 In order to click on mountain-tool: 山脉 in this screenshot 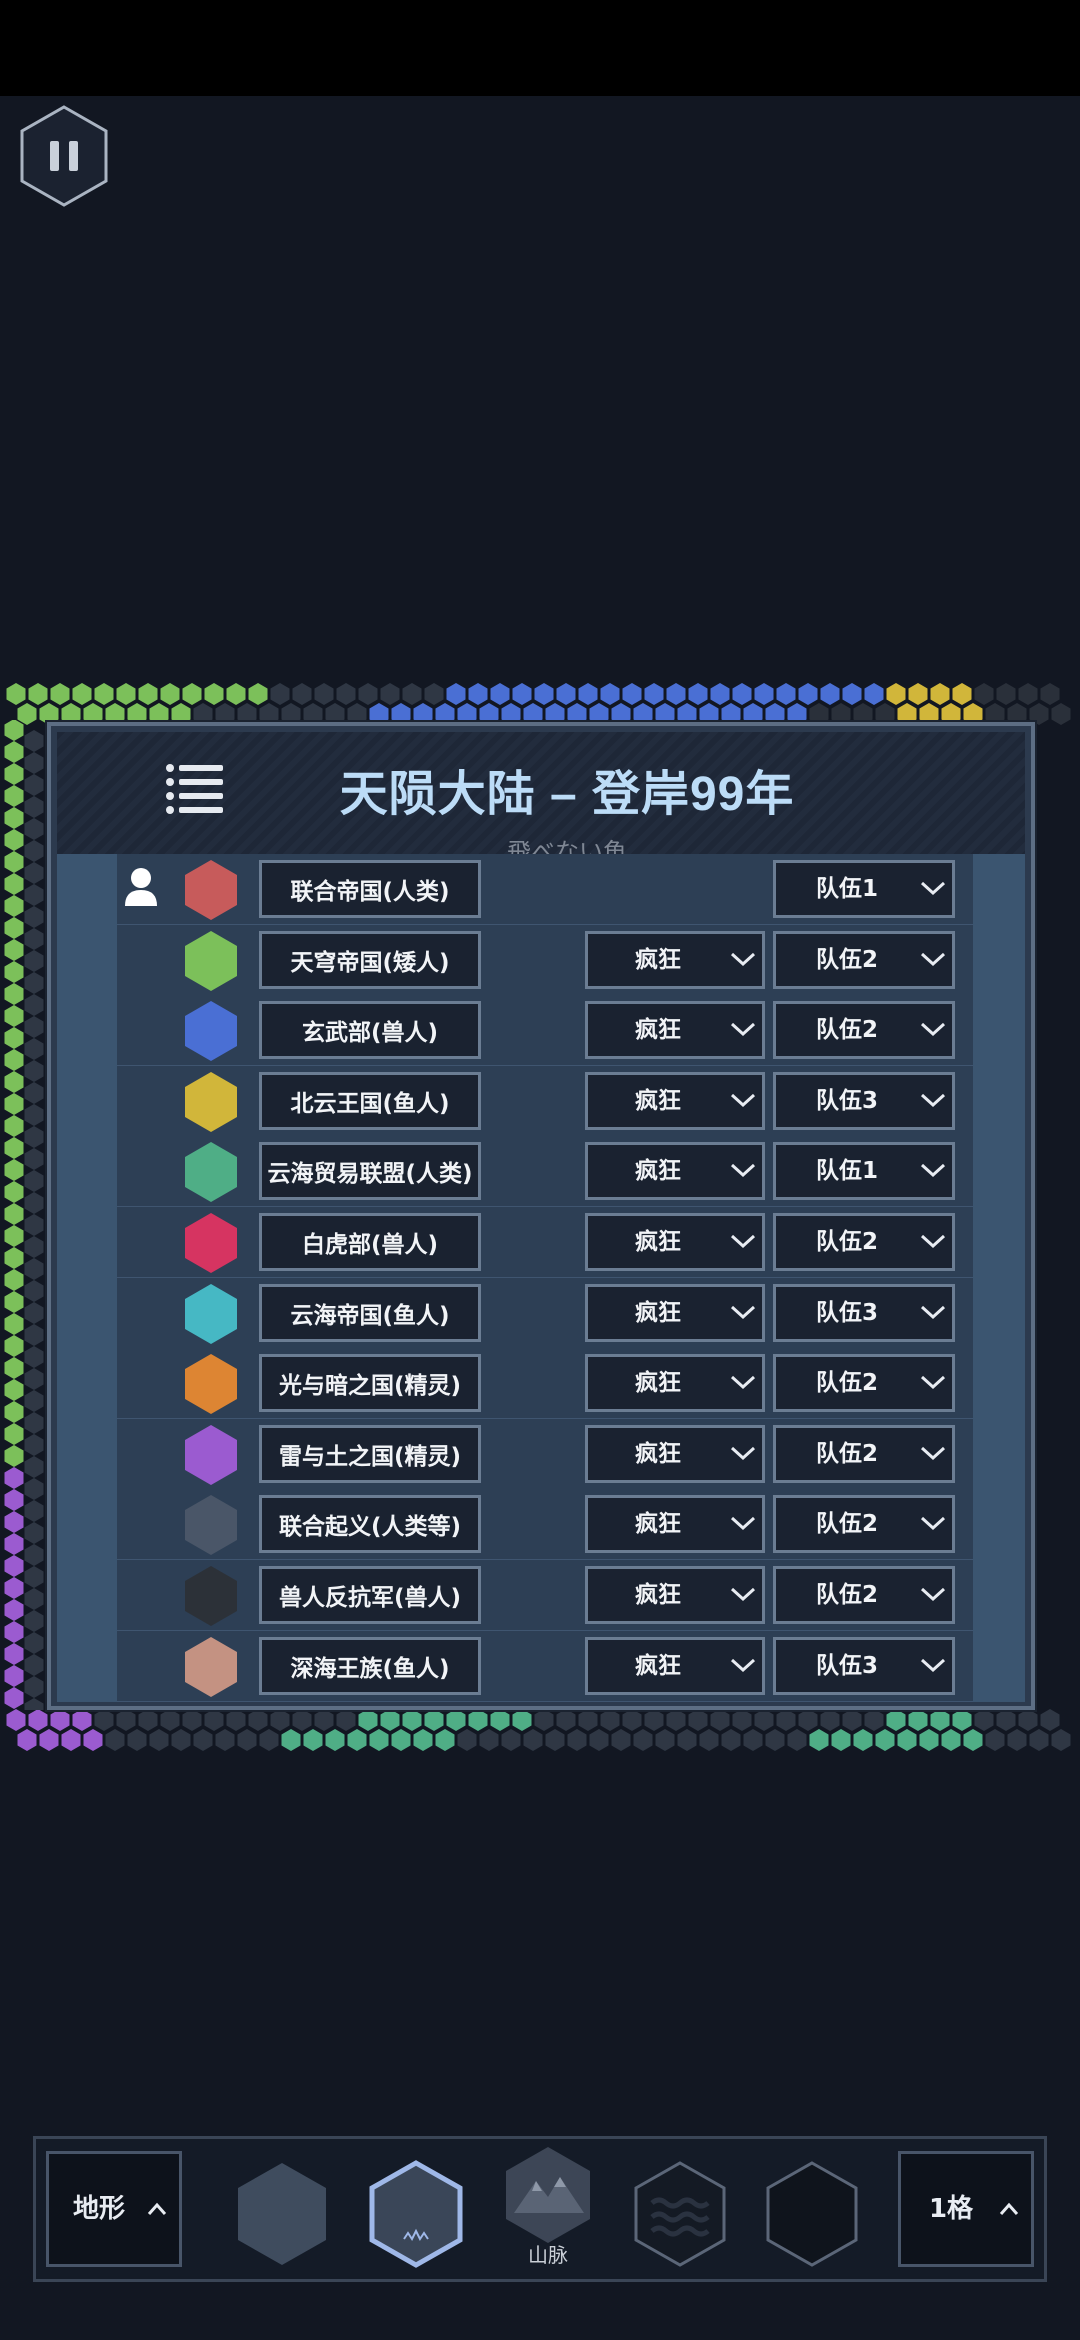, I will do `click(548, 2206)`.